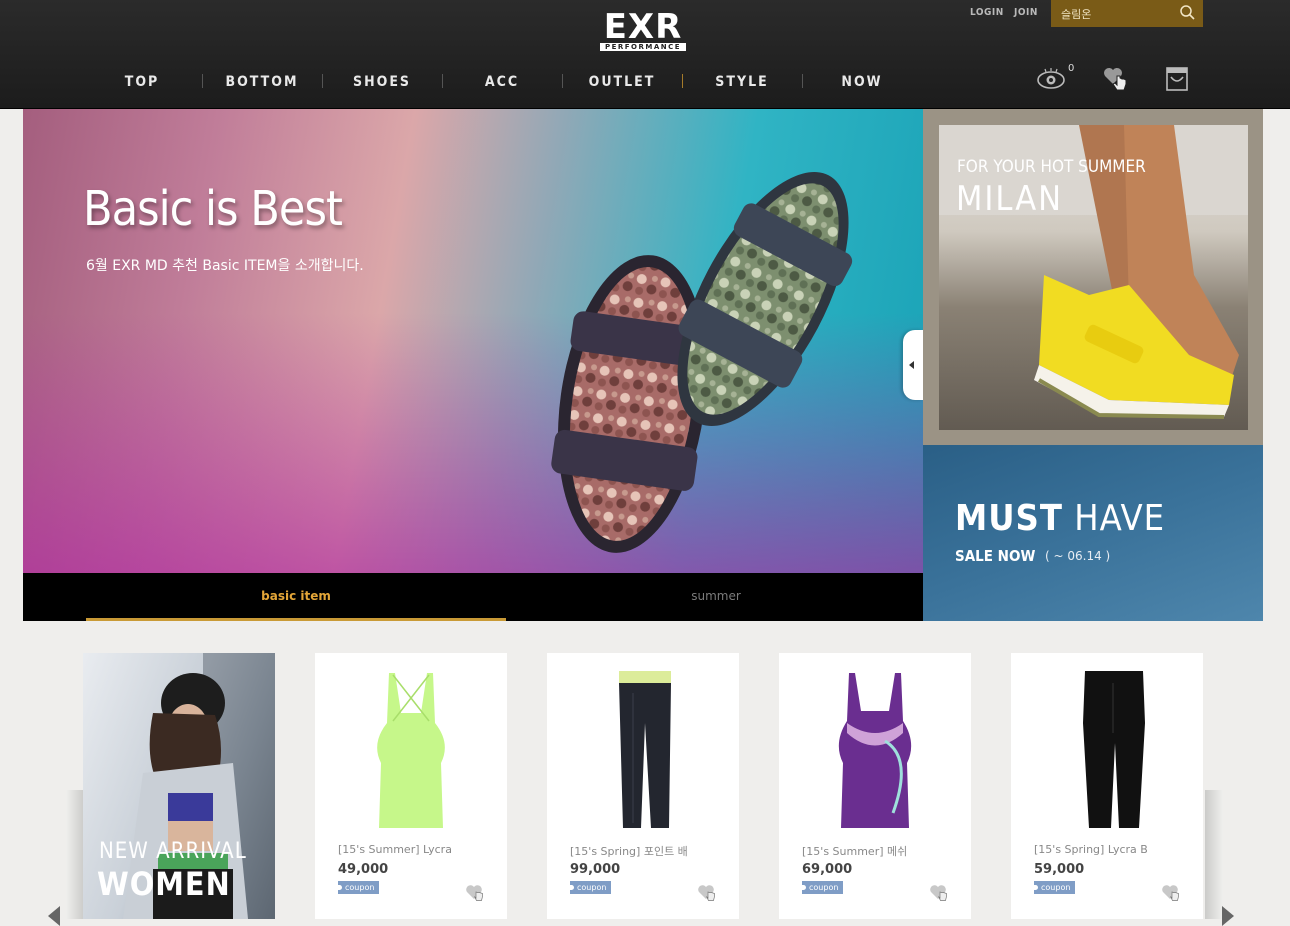 The image size is (1290, 926). I want to click on product-price: 99,000, so click(595, 869).